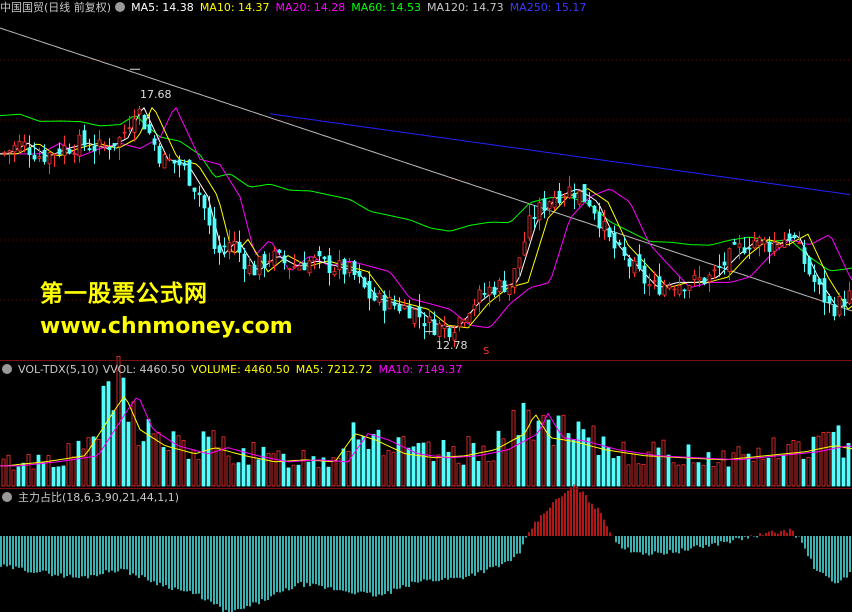  I want to click on signal-mark: S, so click(486, 351).